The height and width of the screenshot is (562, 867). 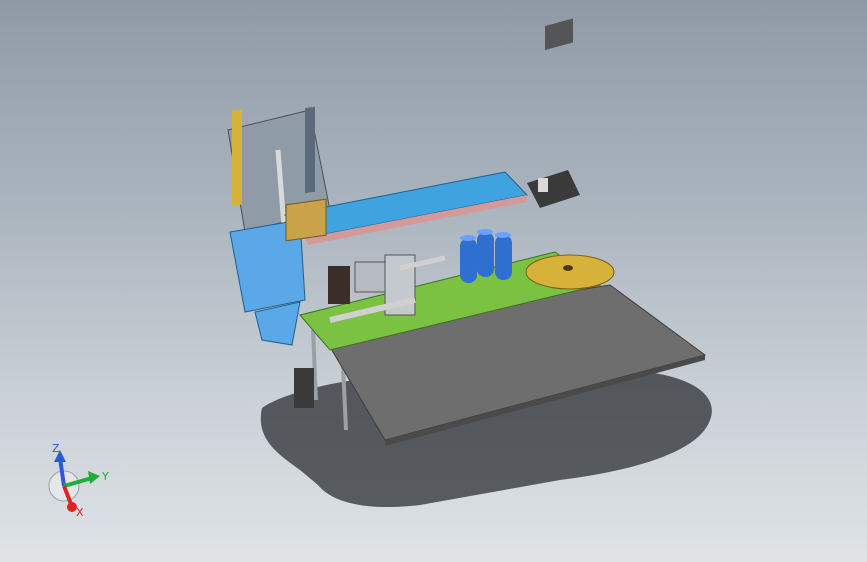 What do you see at coordinates (105, 476) in the screenshot?
I see `y-axis-label: Y` at bounding box center [105, 476].